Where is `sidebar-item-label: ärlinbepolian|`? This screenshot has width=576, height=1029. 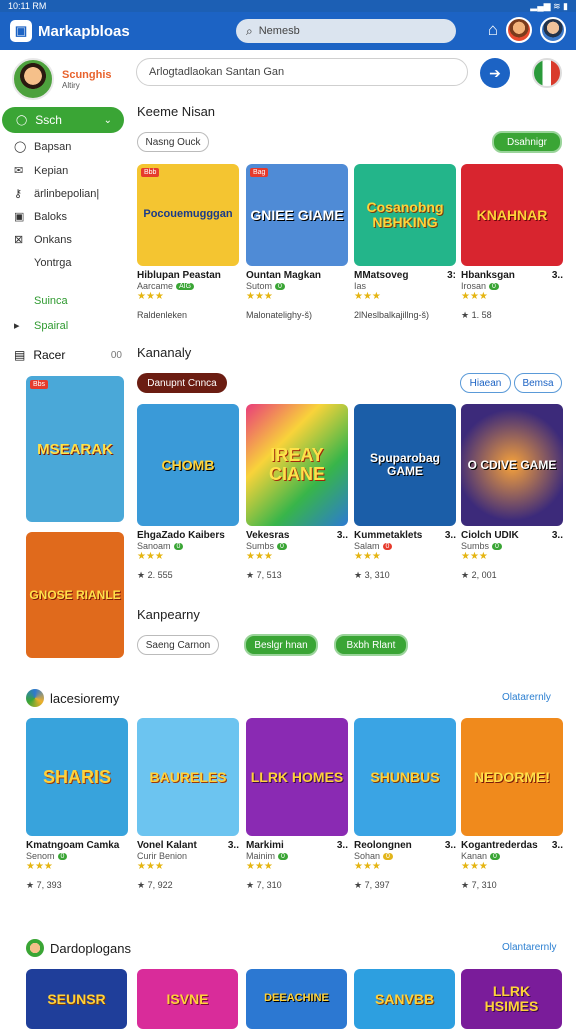
sidebar-item-label: ärlinbepolian| is located at coordinates (67, 193).